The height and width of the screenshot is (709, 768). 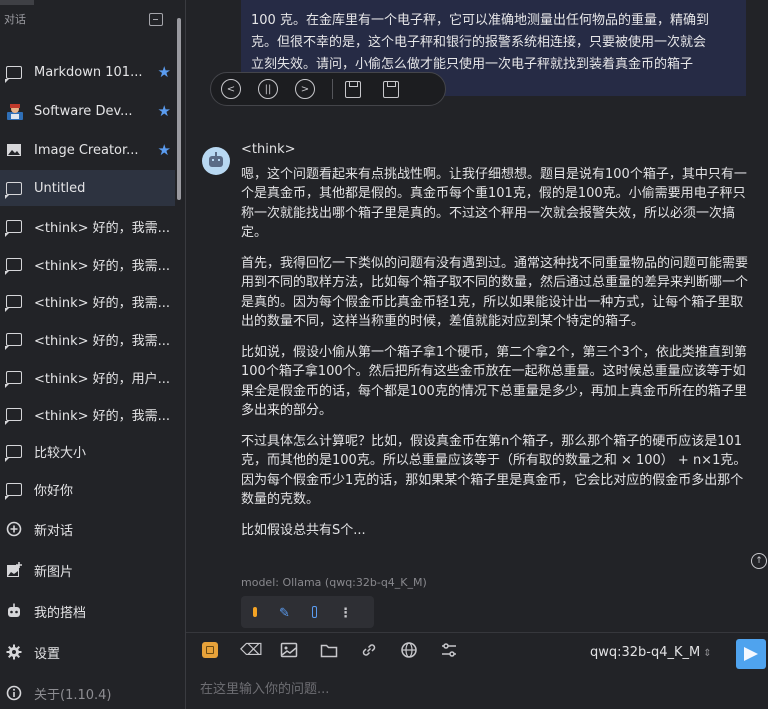 I want to click on gear-icon, so click(x=14, y=652).